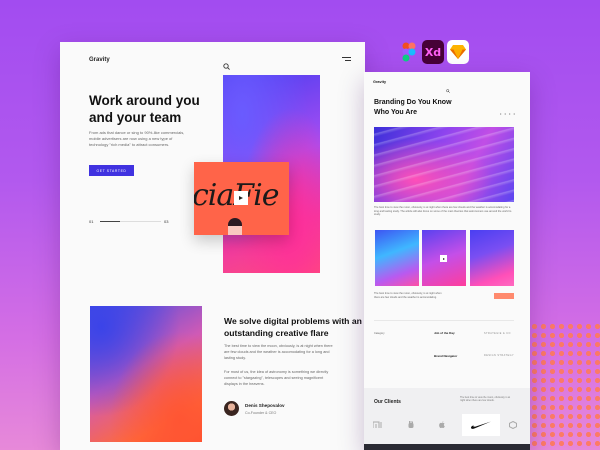  What do you see at coordinates (447, 447) in the screenshot?
I see `footer-strip` at bounding box center [447, 447].